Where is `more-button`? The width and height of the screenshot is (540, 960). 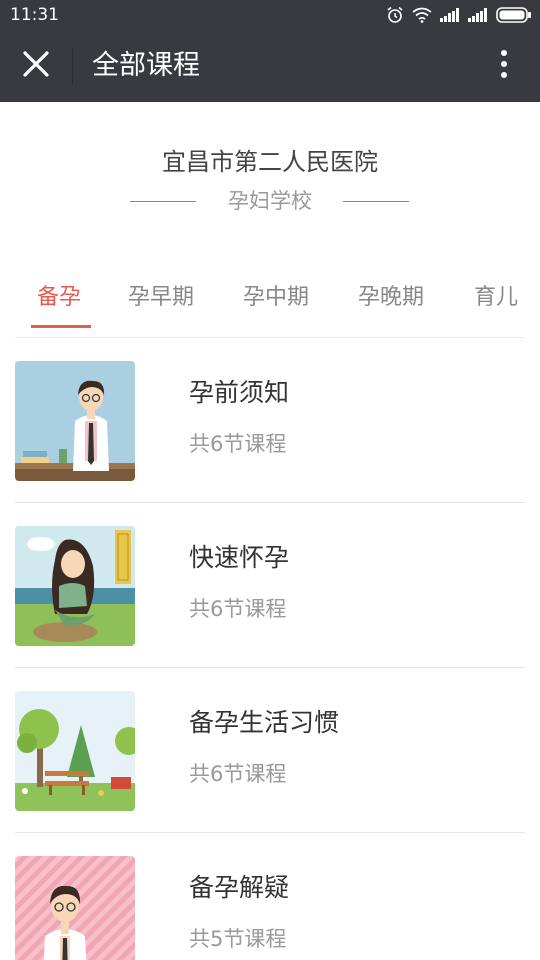
more-button is located at coordinates (504, 66).